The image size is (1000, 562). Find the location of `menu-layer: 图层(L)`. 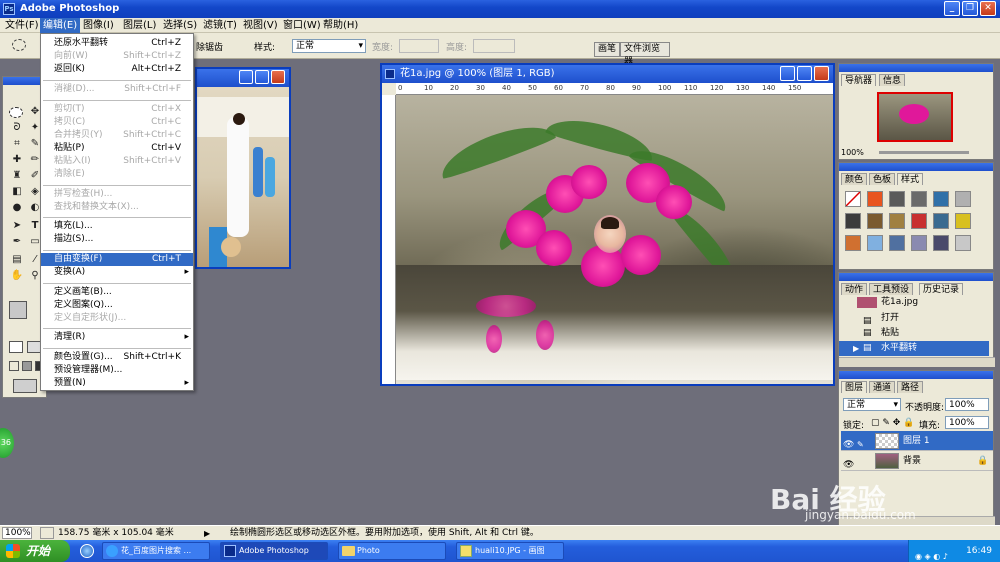

menu-layer: 图层(L) is located at coordinates (139, 25).